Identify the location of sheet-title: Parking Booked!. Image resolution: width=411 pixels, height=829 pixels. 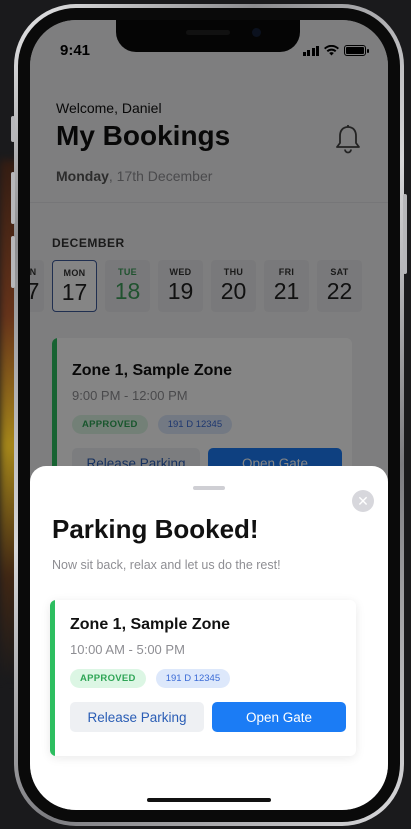
(155, 529).